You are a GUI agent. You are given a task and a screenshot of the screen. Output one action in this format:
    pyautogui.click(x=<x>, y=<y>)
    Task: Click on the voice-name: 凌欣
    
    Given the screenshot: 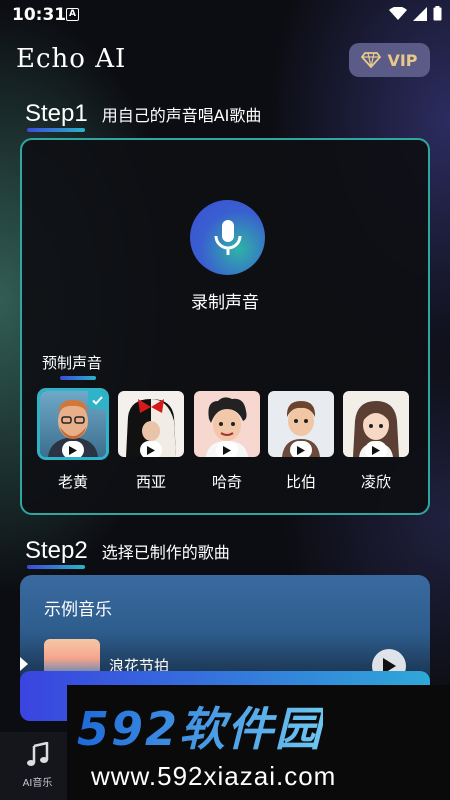 What is the action you would take?
    pyautogui.click(x=375, y=482)
    